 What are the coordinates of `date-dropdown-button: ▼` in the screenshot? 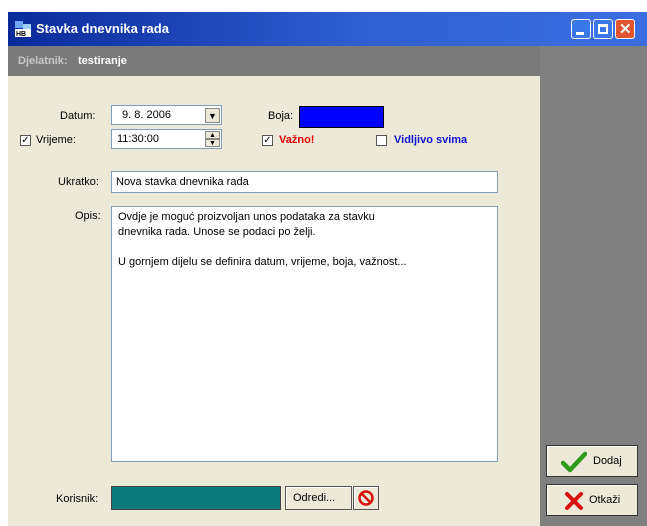 It's located at (212, 115).